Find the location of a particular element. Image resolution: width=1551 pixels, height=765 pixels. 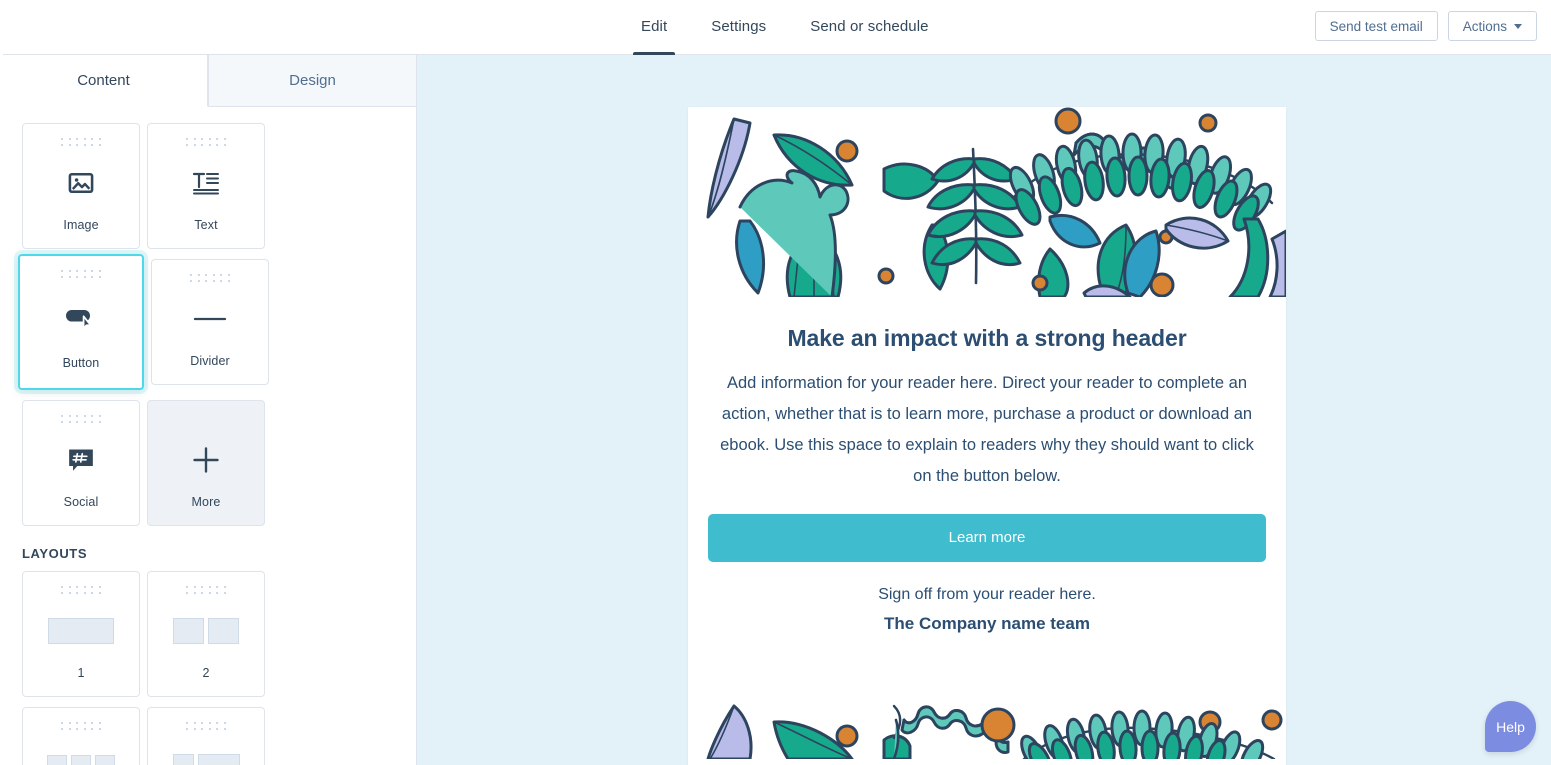

plus-icon is located at coordinates (206, 459).